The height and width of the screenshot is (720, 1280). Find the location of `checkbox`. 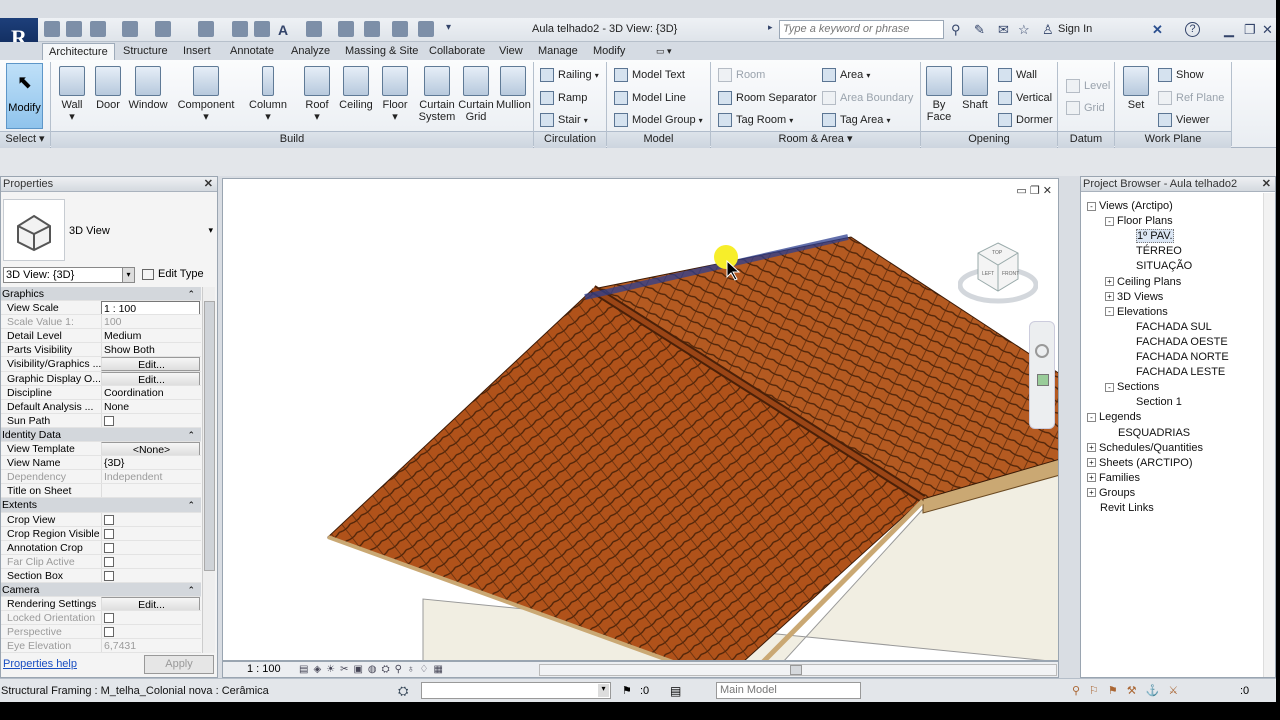

checkbox is located at coordinates (109, 547).